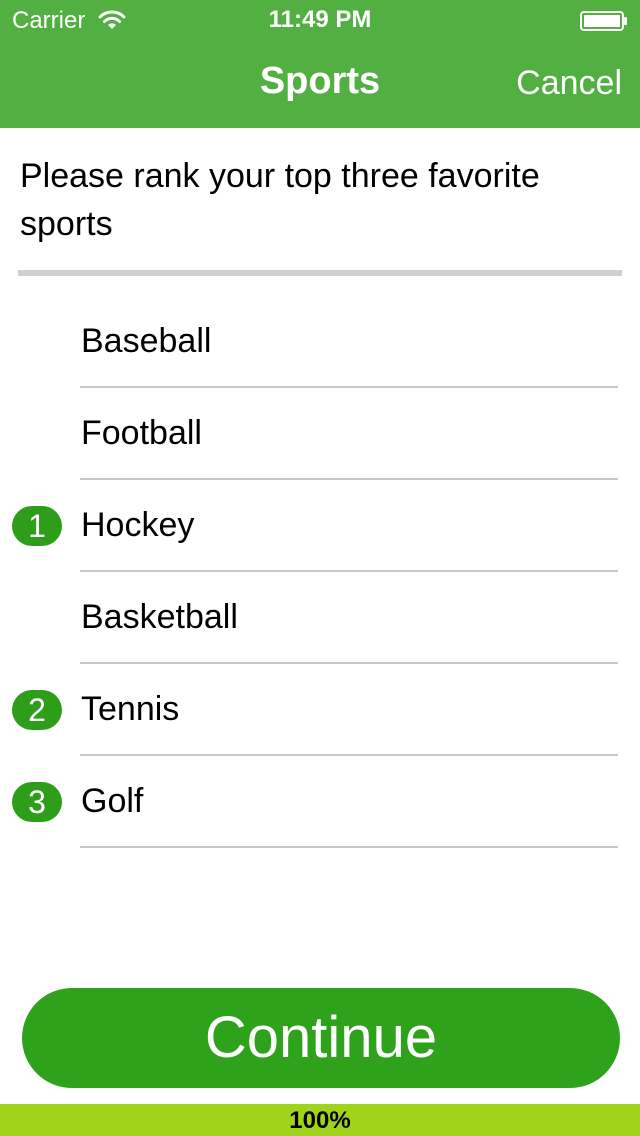 This screenshot has width=640, height=1136. What do you see at coordinates (112, 801) in the screenshot?
I see `option-label: Golf` at bounding box center [112, 801].